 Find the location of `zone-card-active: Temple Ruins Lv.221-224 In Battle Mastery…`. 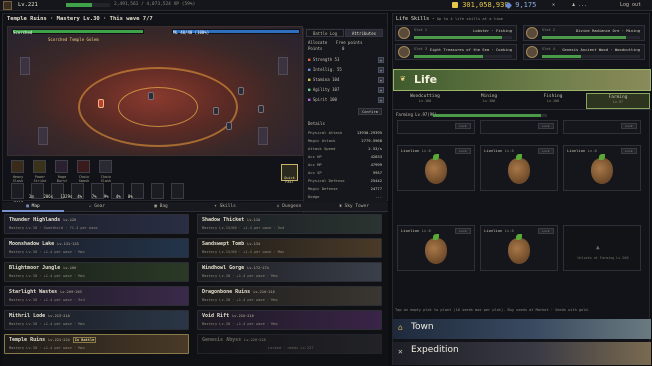

zone-card-active: Temple Ruins Lv.221-224 In Battle Mastery… is located at coordinates (96, 344).